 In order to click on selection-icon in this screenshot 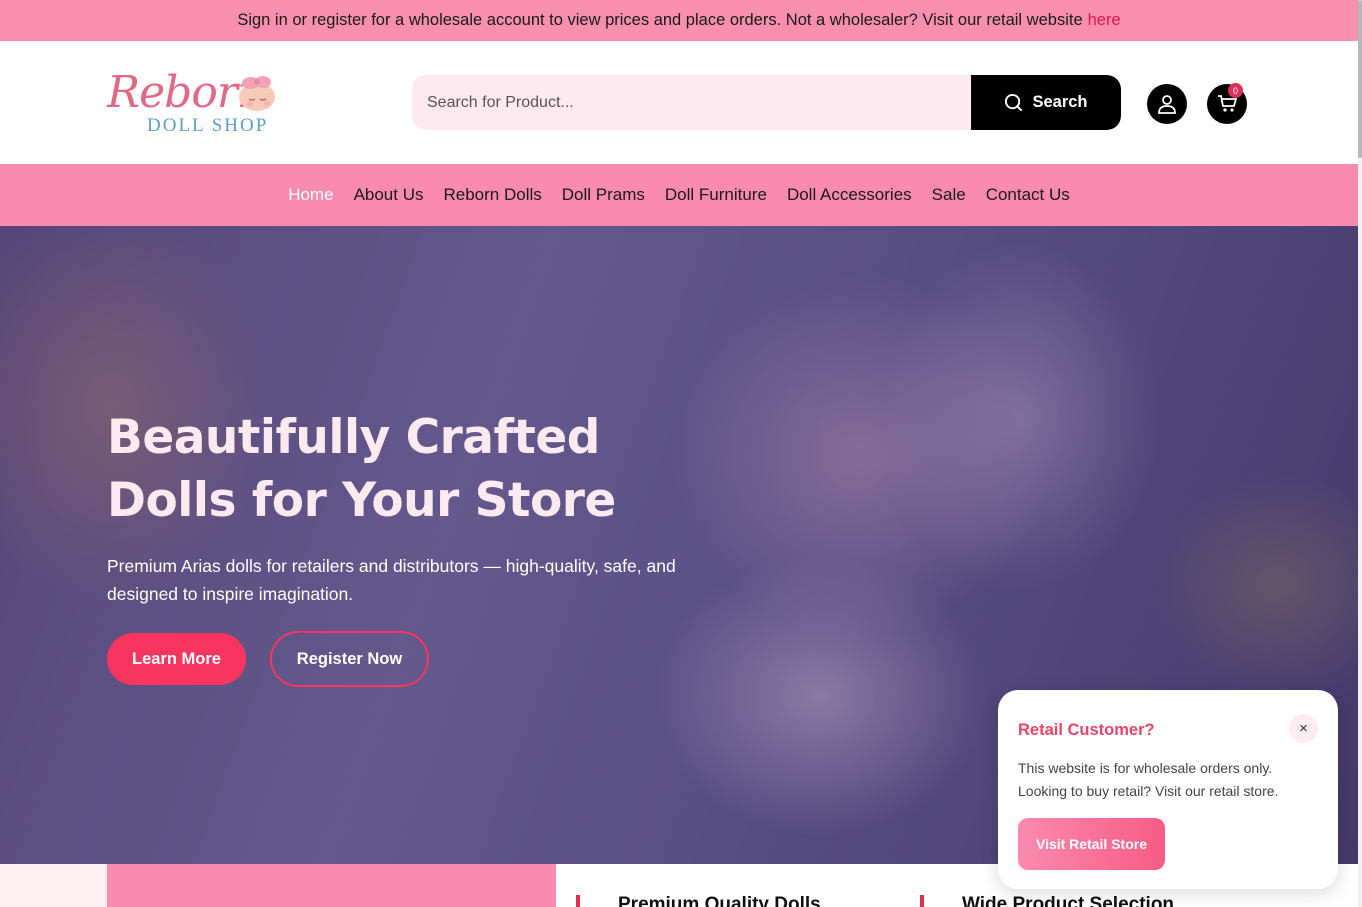, I will do `click(934, 901)`.